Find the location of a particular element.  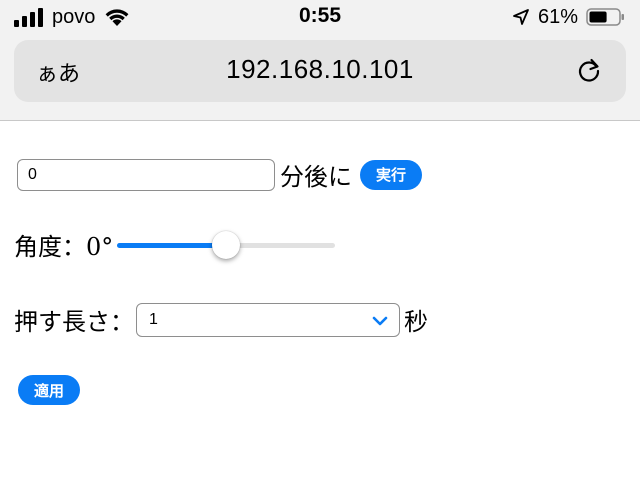

delay-suffix-label: 分後に is located at coordinates (316, 177).